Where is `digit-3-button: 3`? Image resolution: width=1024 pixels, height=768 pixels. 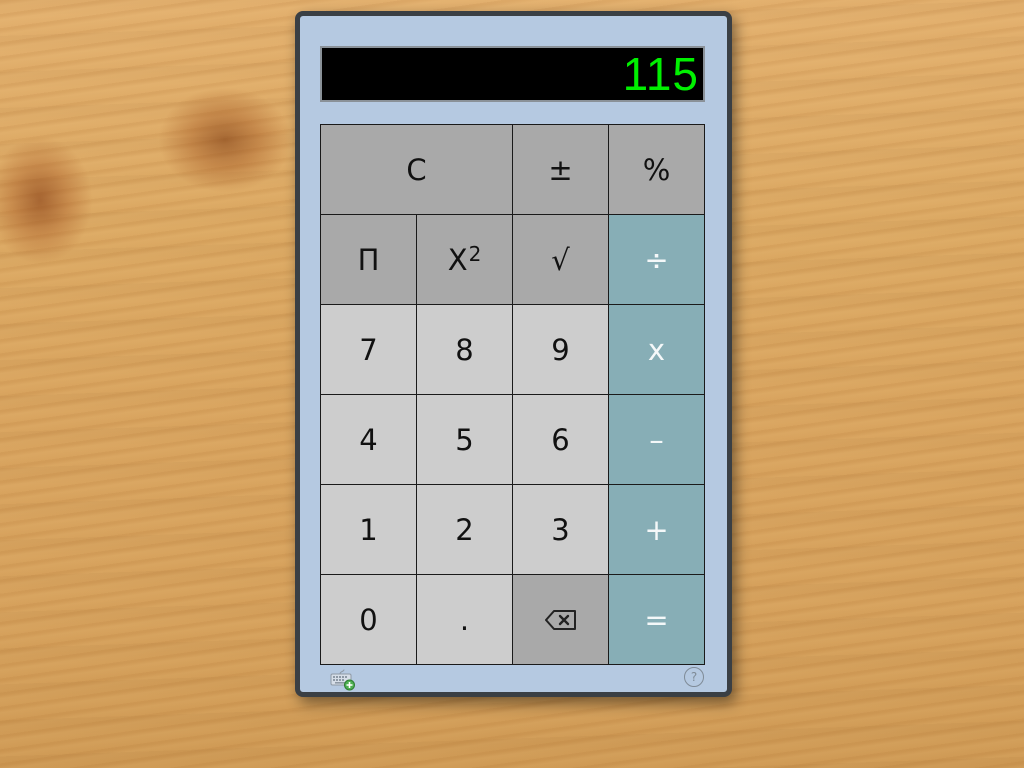
digit-3-button: 3 is located at coordinates (561, 530).